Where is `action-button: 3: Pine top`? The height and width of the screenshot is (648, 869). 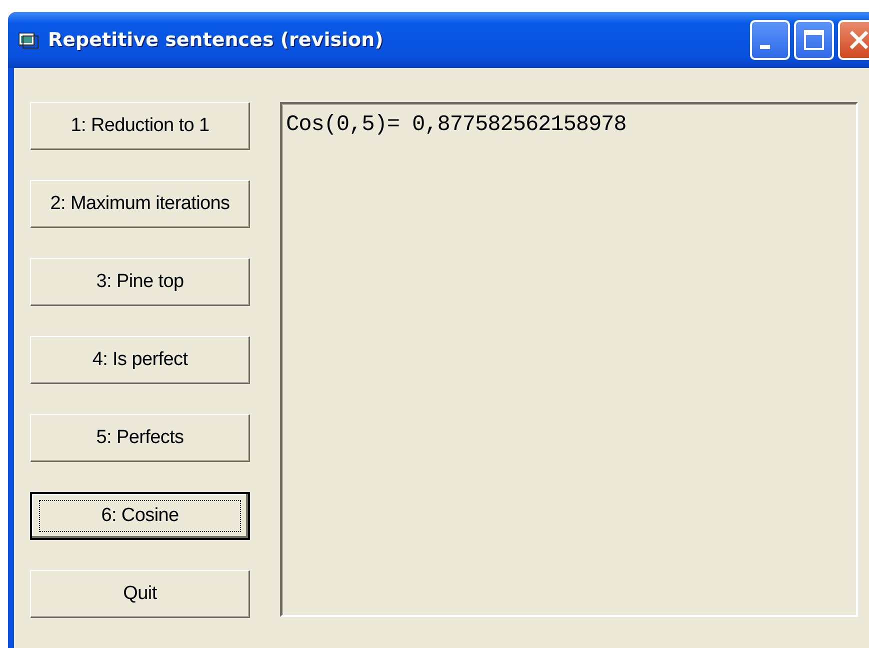 action-button: 3: Pine top is located at coordinates (140, 282).